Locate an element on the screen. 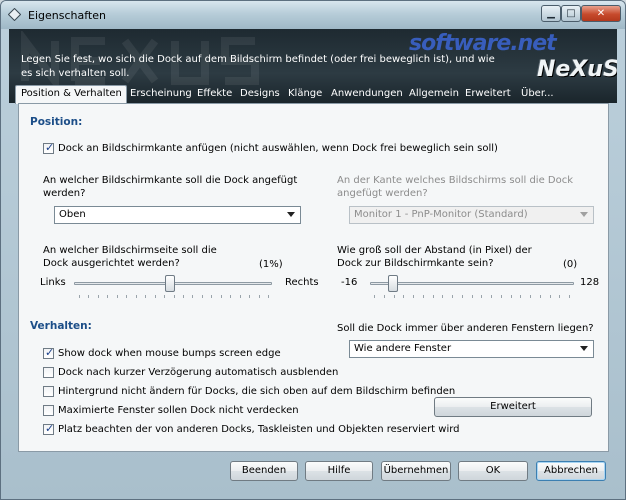 This screenshot has width=626, height=500. exit-button: Beenden is located at coordinates (264, 471).